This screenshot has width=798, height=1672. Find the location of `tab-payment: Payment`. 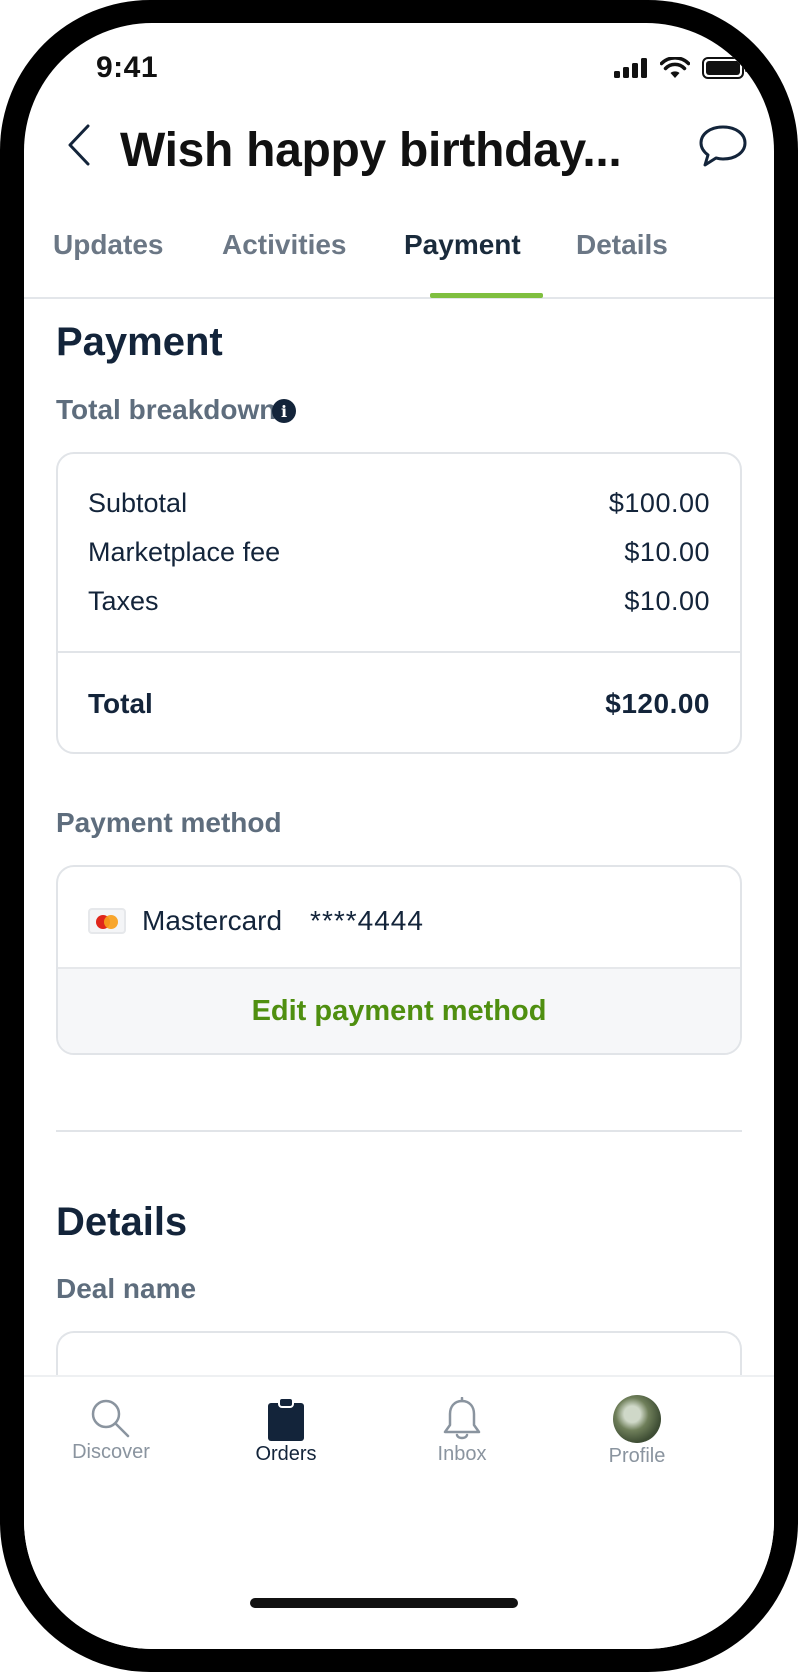

tab-payment: Payment is located at coordinates (462, 245).